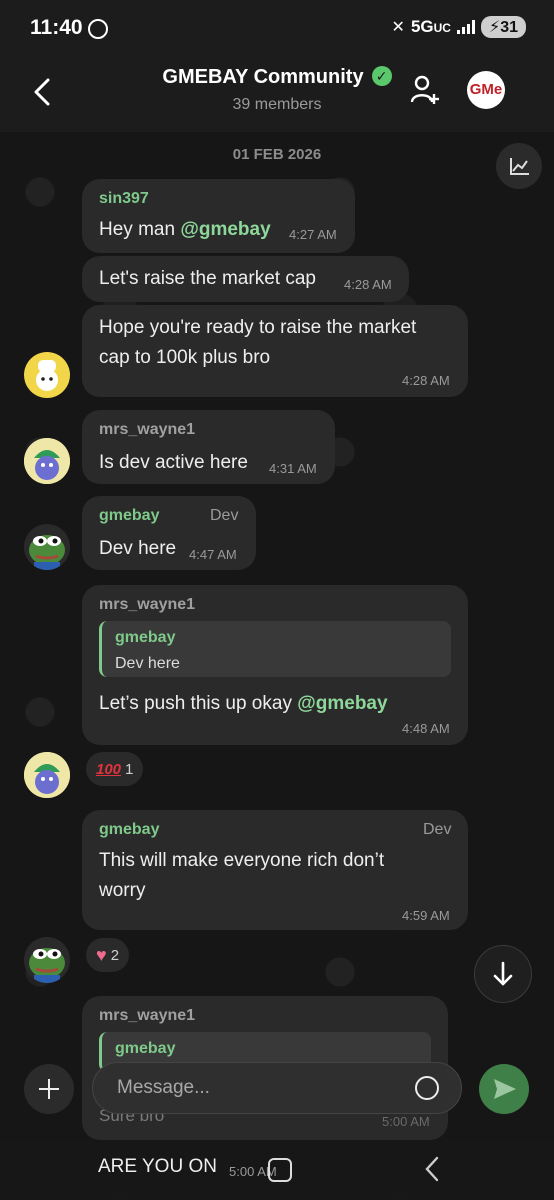 The width and height of the screenshot is (554, 1200). What do you see at coordinates (258, 327) in the screenshot?
I see `message-text-line: Hope you're ready to raise the market` at bounding box center [258, 327].